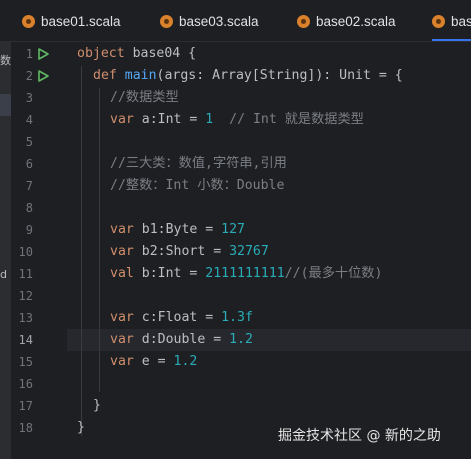 This screenshot has width=471, height=459. What do you see at coordinates (29, 164) in the screenshot?
I see `line-number: 6` at bounding box center [29, 164].